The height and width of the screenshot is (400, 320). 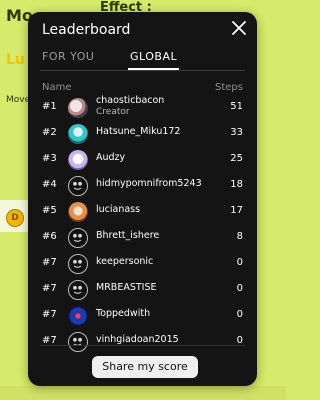 I want to click on close-icon, so click(x=239, y=28).